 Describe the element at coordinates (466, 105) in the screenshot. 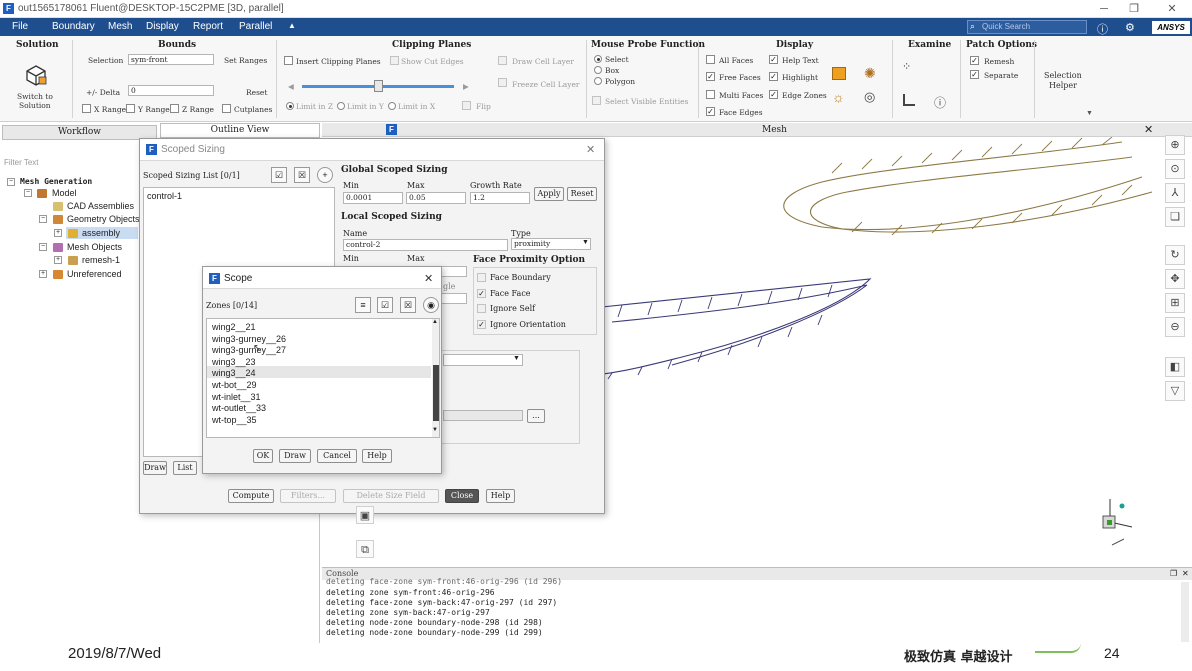

I see `flip-checkbox` at that location.